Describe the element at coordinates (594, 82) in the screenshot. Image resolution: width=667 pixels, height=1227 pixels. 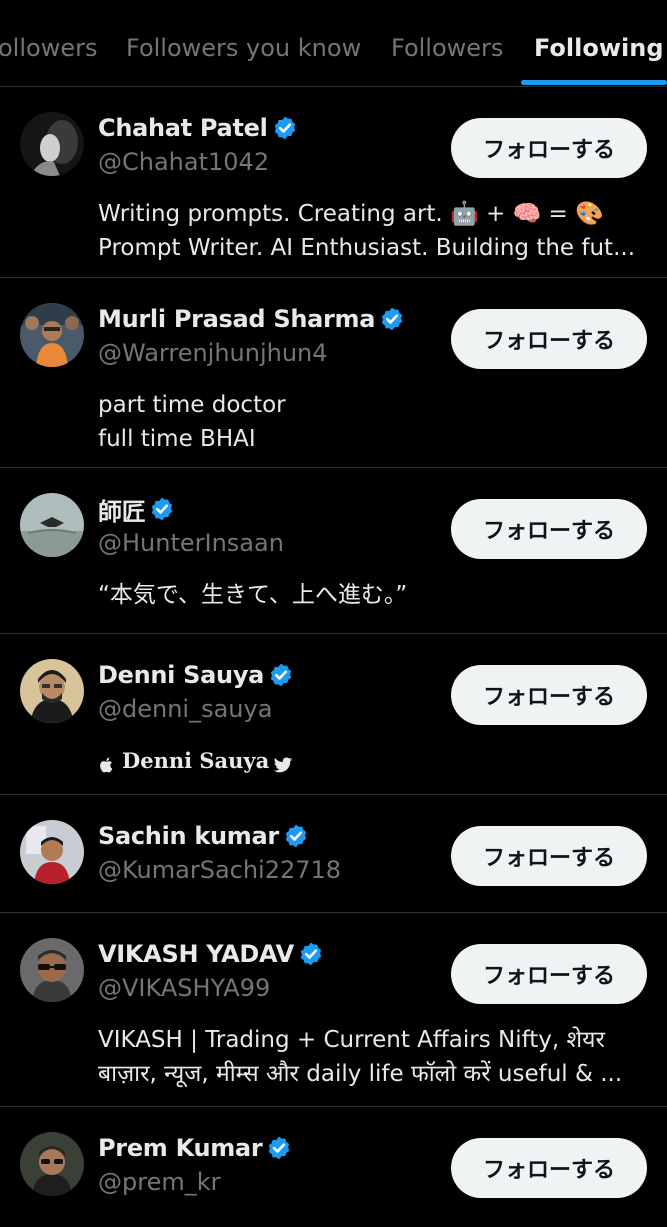
I see `active-tab-indicator` at that location.